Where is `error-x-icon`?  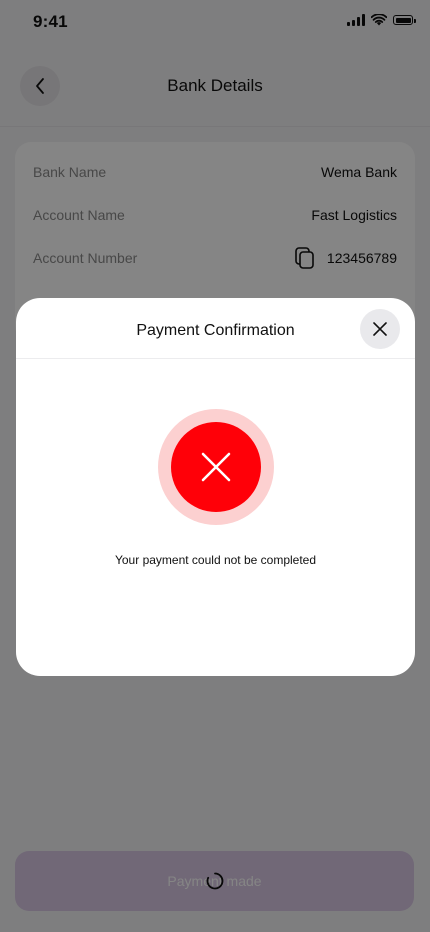 error-x-icon is located at coordinates (216, 467).